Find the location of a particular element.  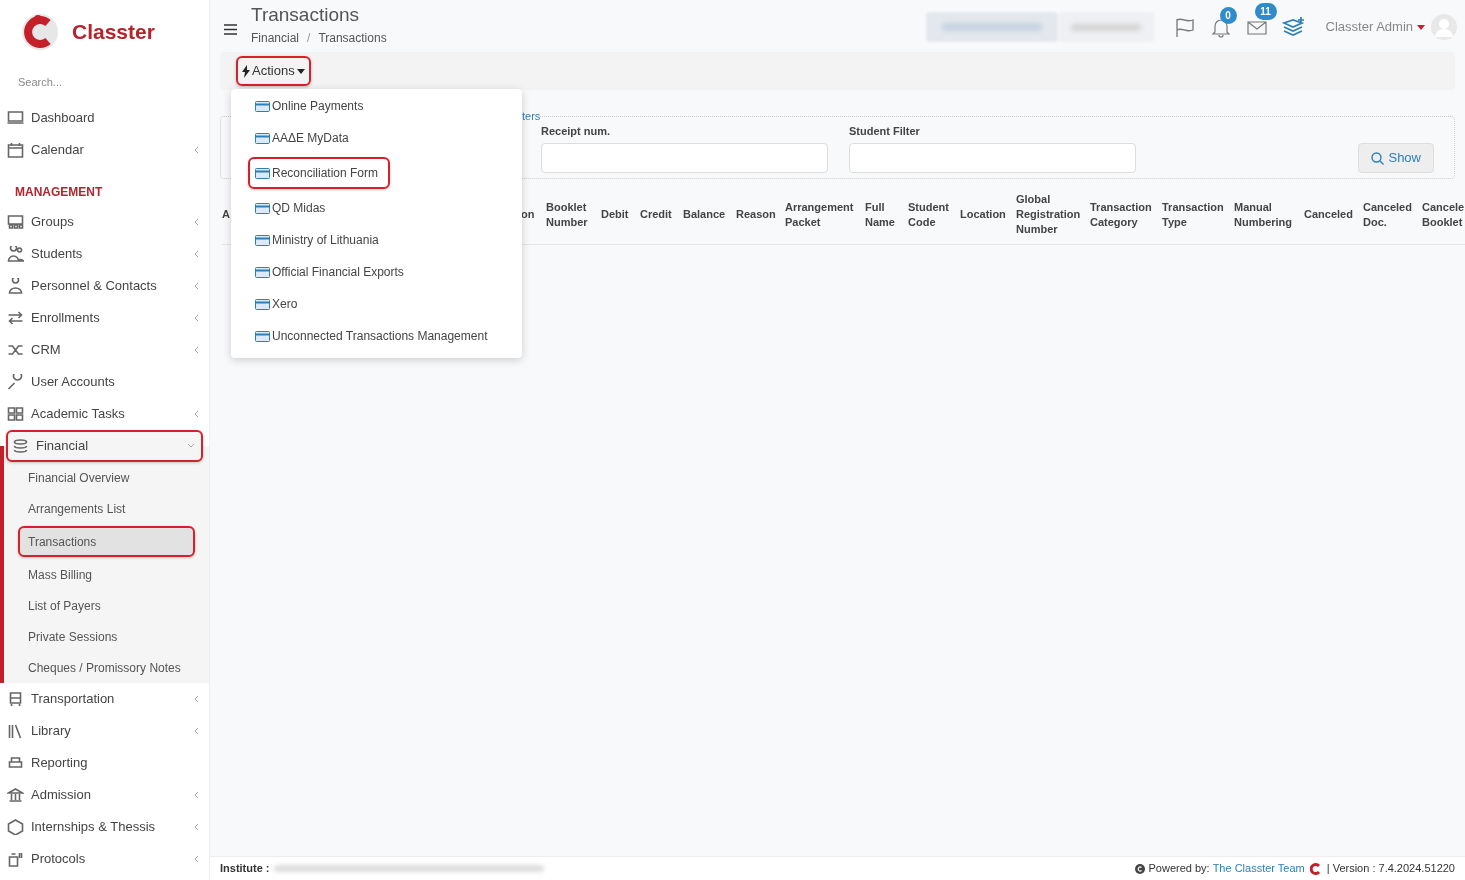

sidebar-item: Academic Tasks is located at coordinates (104, 414).